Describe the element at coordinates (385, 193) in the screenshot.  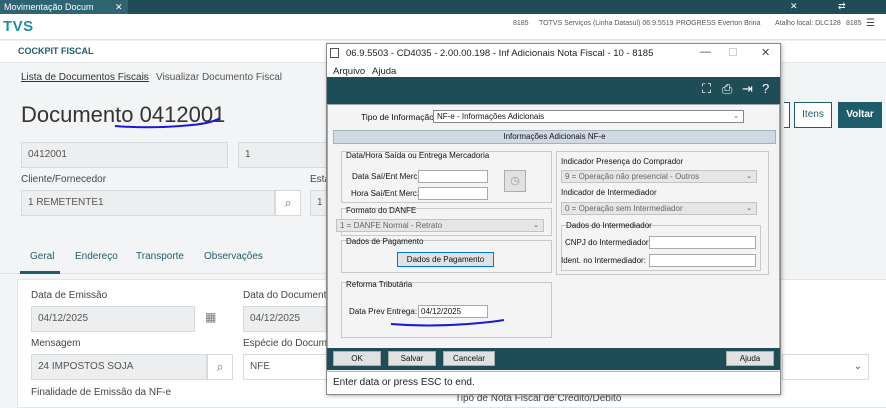
I see `hora-saida-label: Hora Saí/Ent Merc:` at that location.